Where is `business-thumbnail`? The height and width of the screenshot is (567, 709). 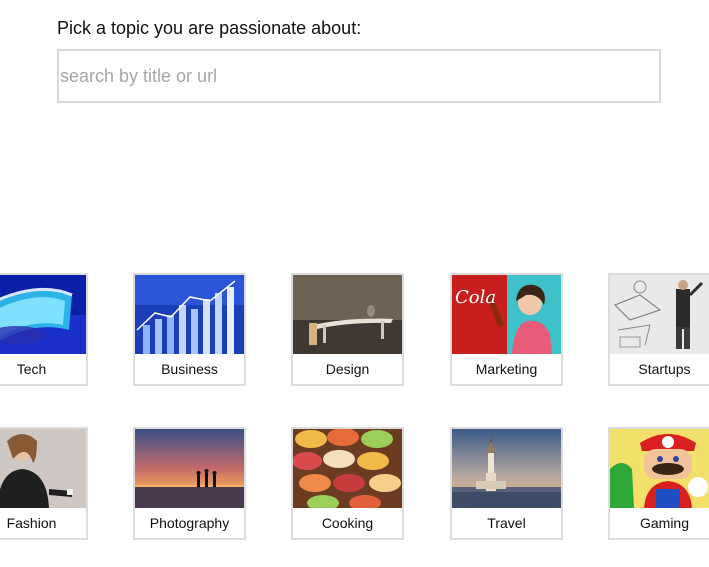 business-thumbnail is located at coordinates (189, 314).